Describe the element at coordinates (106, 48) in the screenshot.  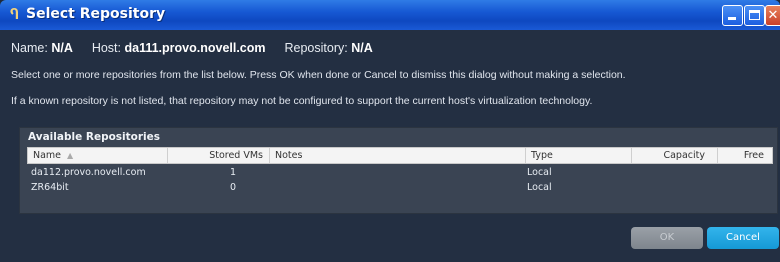
I see `host-label: Host:` at that location.